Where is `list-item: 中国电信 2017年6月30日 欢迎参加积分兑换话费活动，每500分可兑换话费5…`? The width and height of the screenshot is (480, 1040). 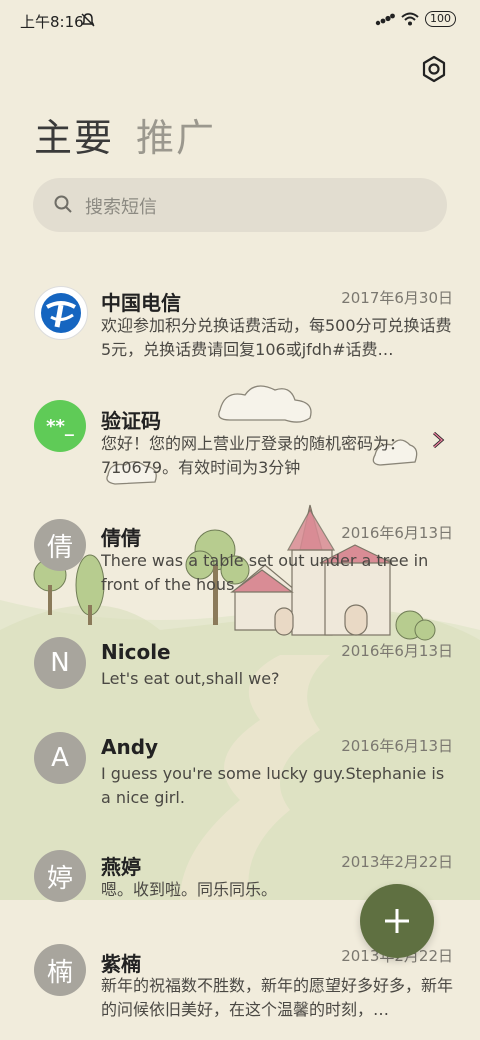
list-item: 中国电信 2017年6月30日 欢迎参加积分兑换话费活动，每500分可兑换话费5… is located at coordinates (240, 322).